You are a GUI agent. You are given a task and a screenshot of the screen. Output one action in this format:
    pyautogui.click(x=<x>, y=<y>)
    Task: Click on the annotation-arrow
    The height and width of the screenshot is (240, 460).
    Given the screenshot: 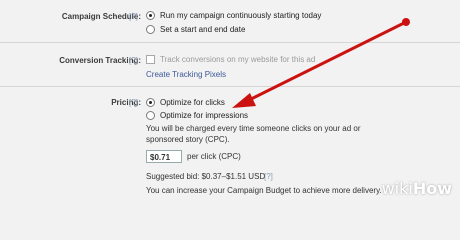 What is the action you would take?
    pyautogui.click(x=321, y=63)
    